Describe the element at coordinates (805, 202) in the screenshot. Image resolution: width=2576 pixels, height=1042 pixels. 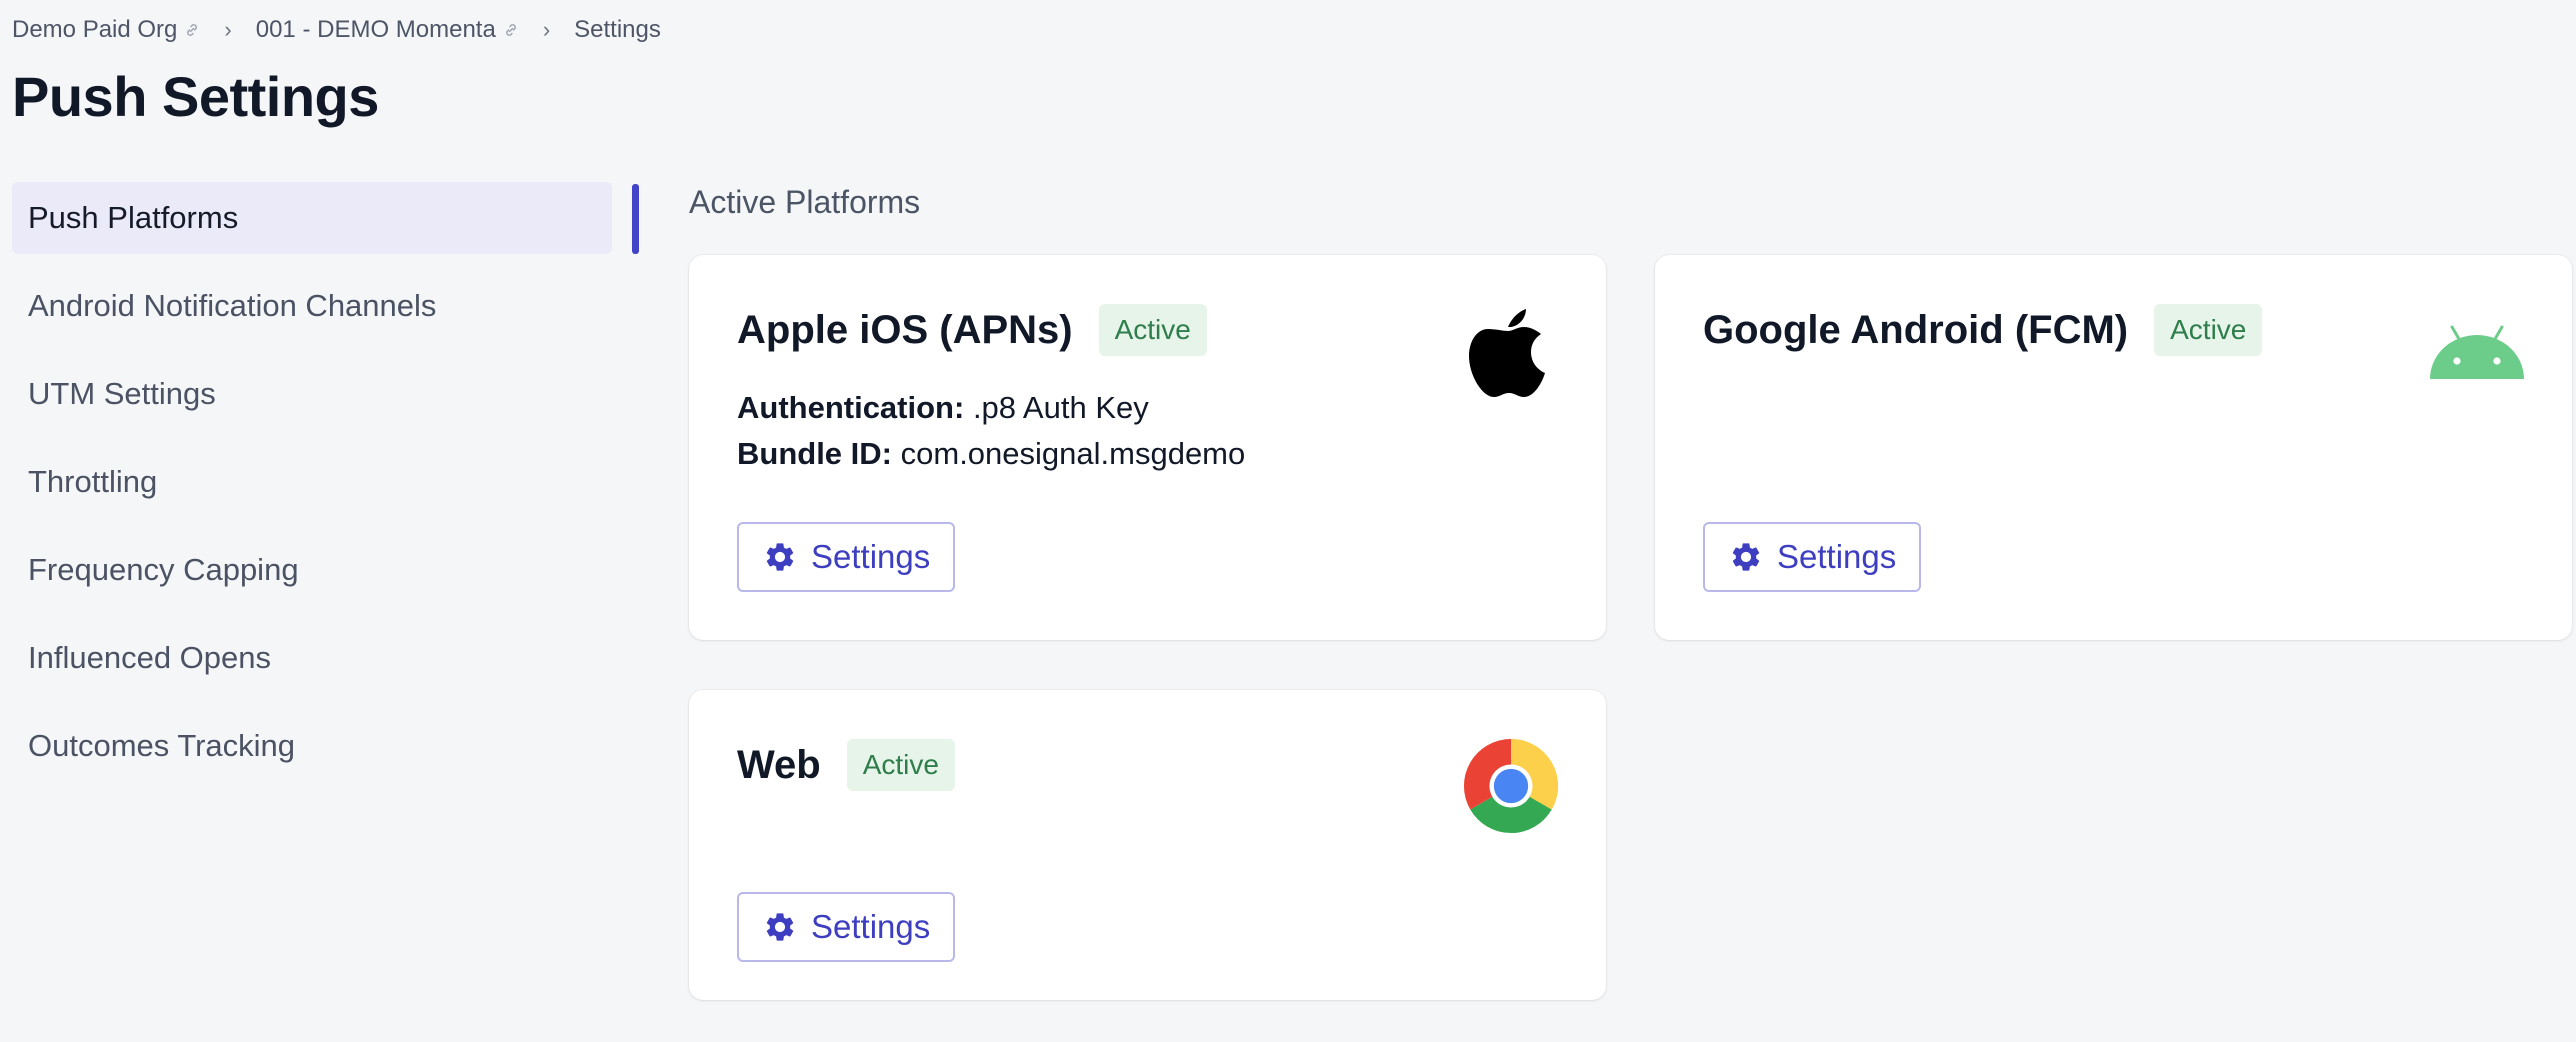
I see `section-heading: Active Platforms` at that location.